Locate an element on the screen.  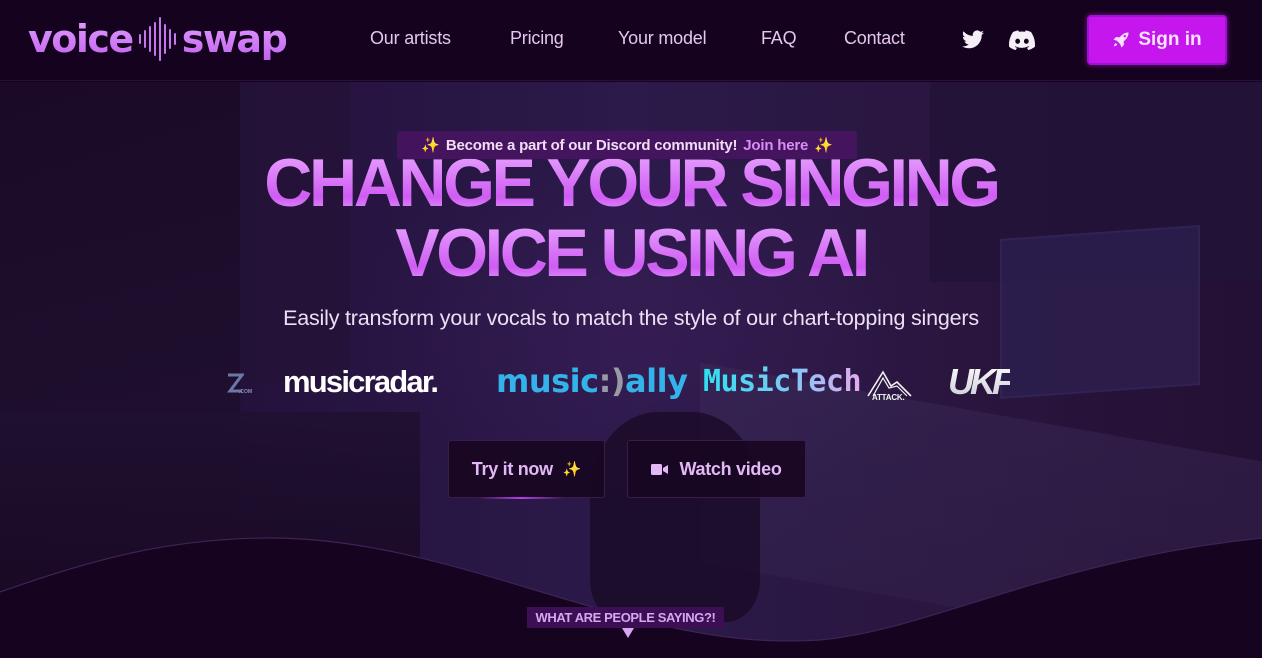
ukf-text: UKF is located at coordinates (979, 381).